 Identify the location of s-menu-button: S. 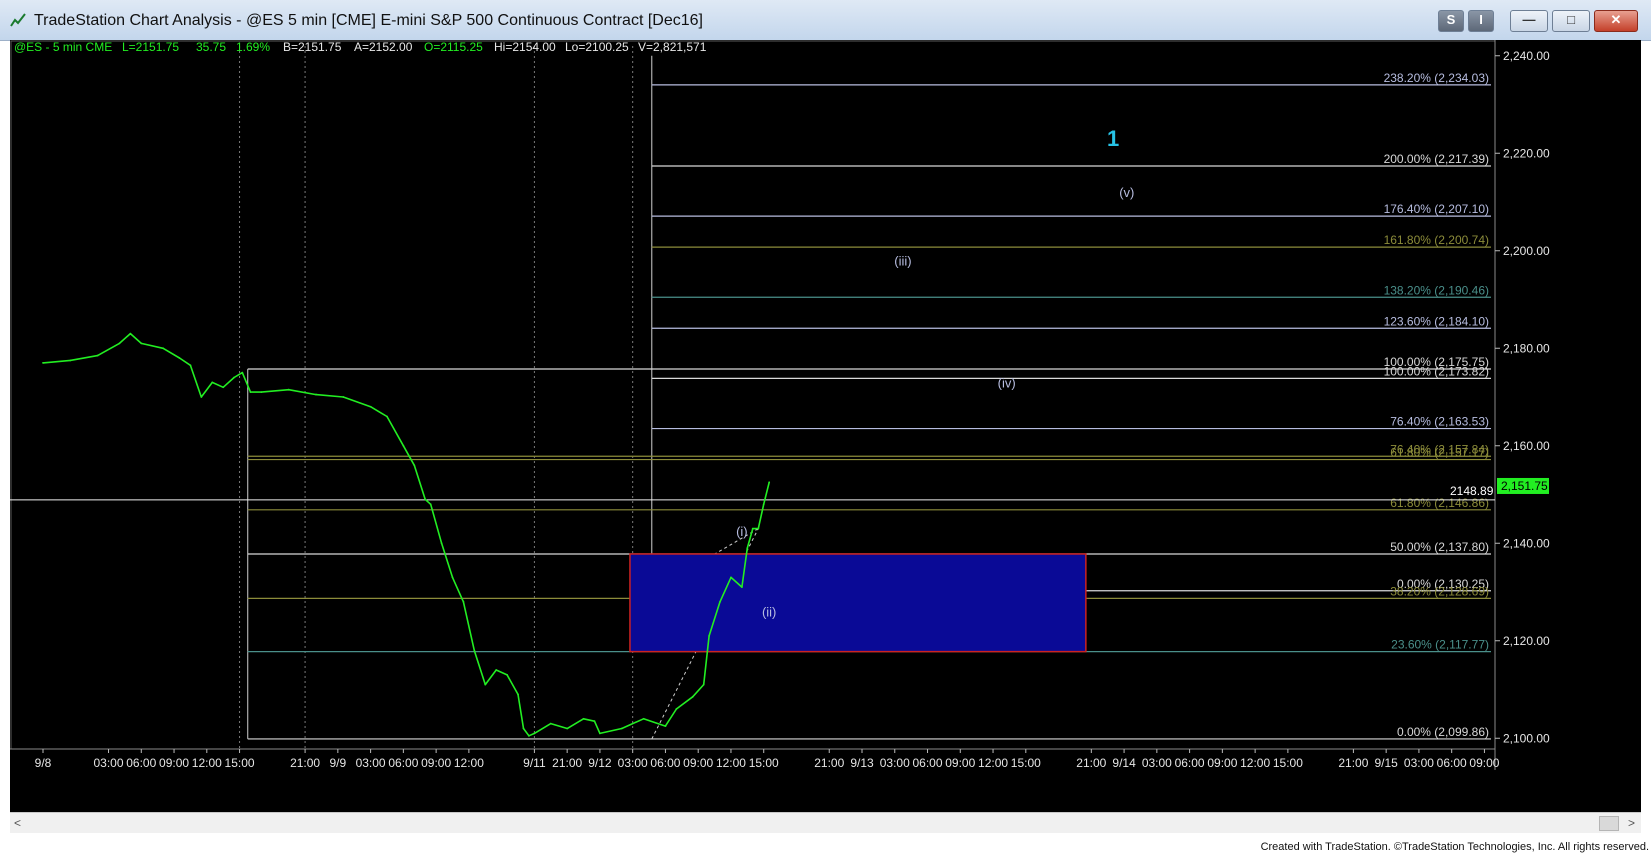
(1451, 21).